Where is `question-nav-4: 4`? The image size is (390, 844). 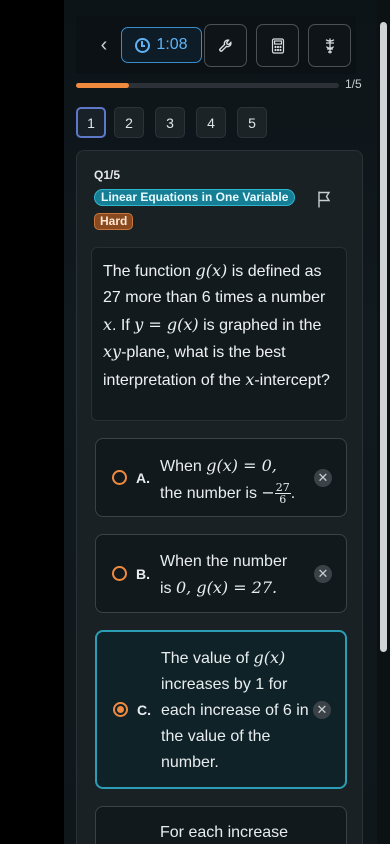 question-nav-4: 4 is located at coordinates (211, 122).